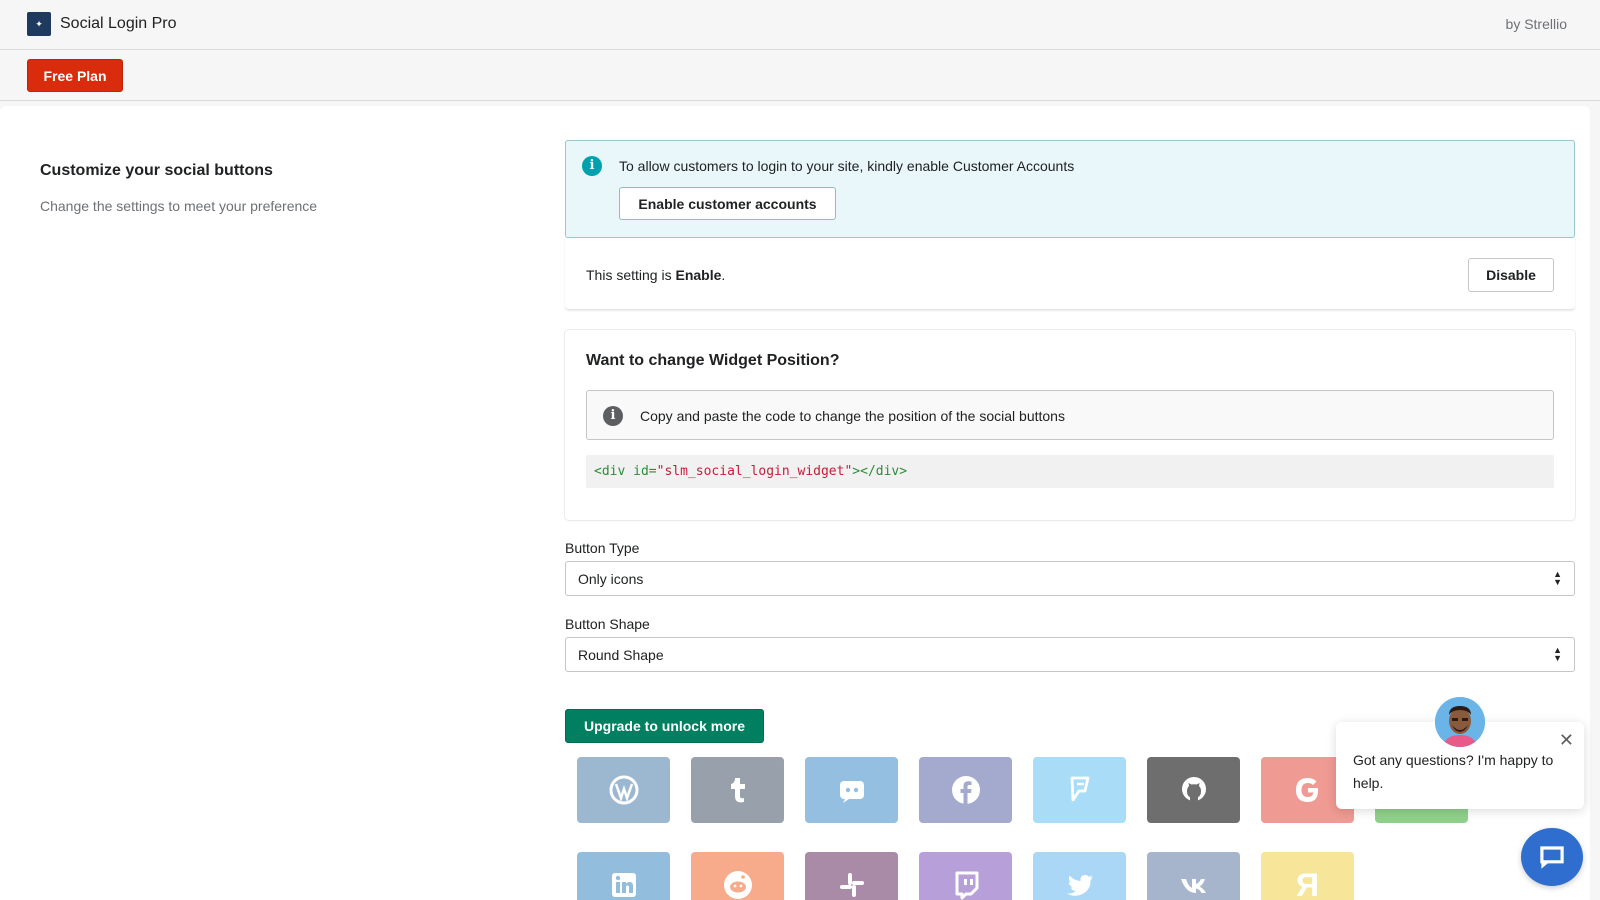 The width and height of the screenshot is (1600, 900). I want to click on google-icon, so click(1306, 790).